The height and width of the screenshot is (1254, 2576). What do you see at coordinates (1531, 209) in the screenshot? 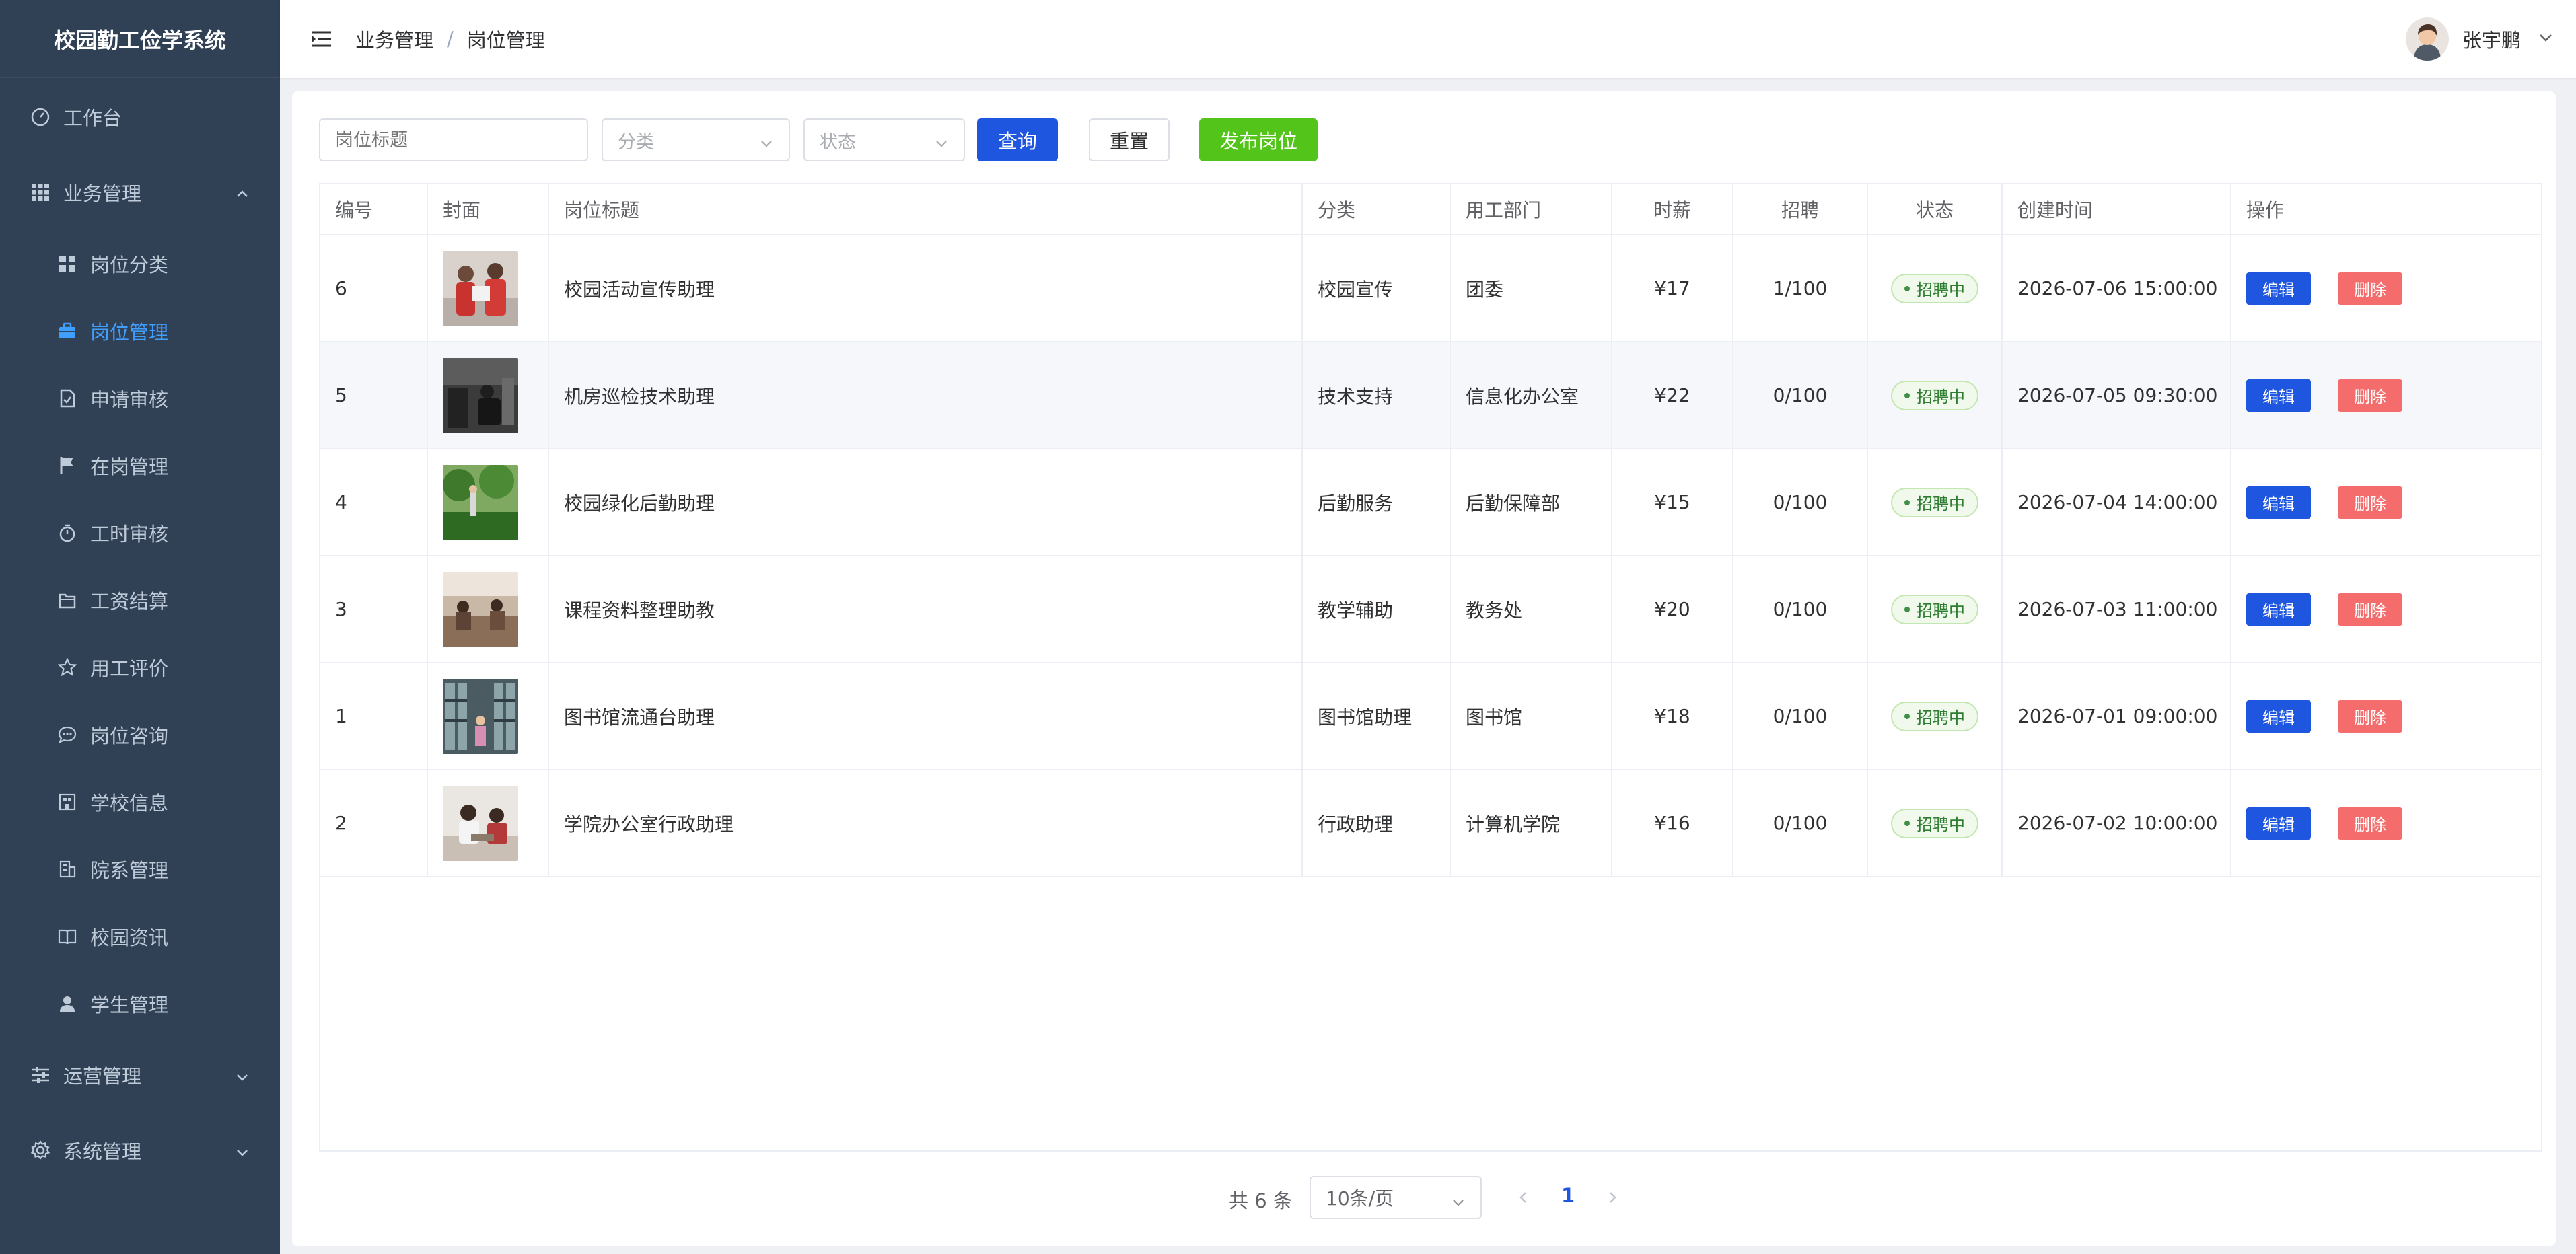
I see `column-header-department: 用工部门` at bounding box center [1531, 209].